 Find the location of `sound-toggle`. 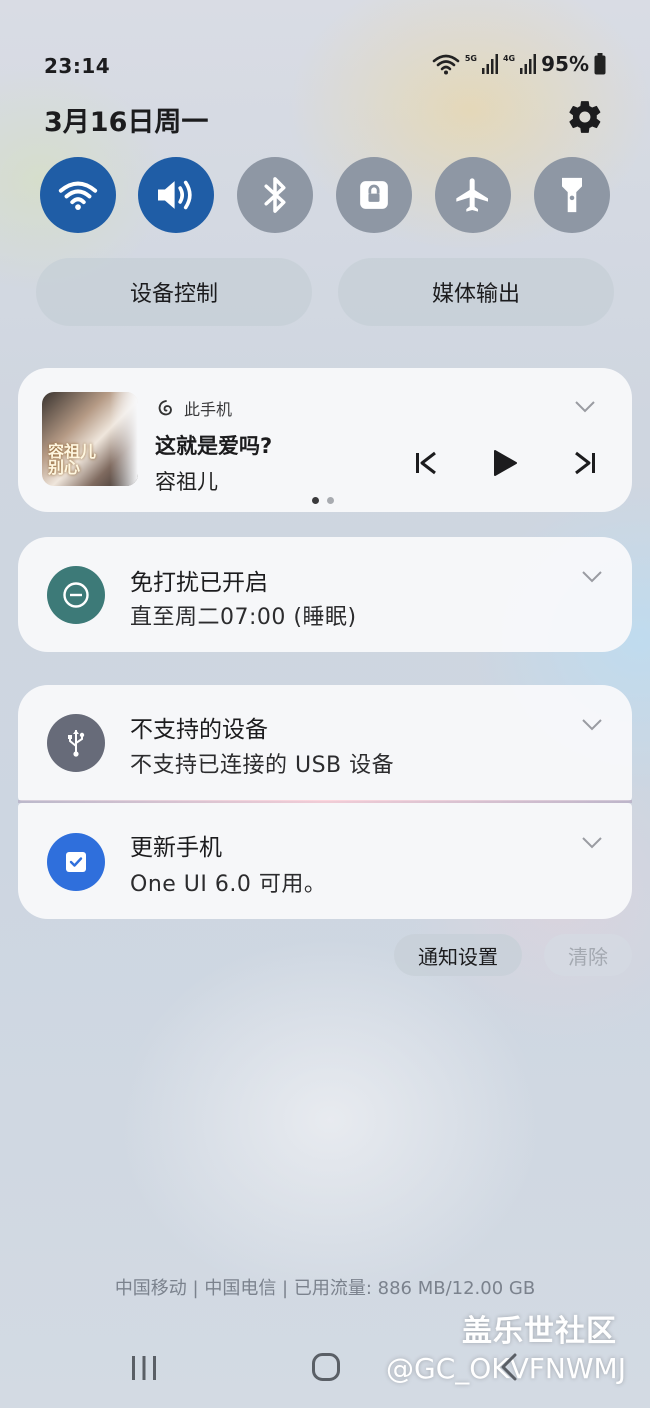

sound-toggle is located at coordinates (176, 195).